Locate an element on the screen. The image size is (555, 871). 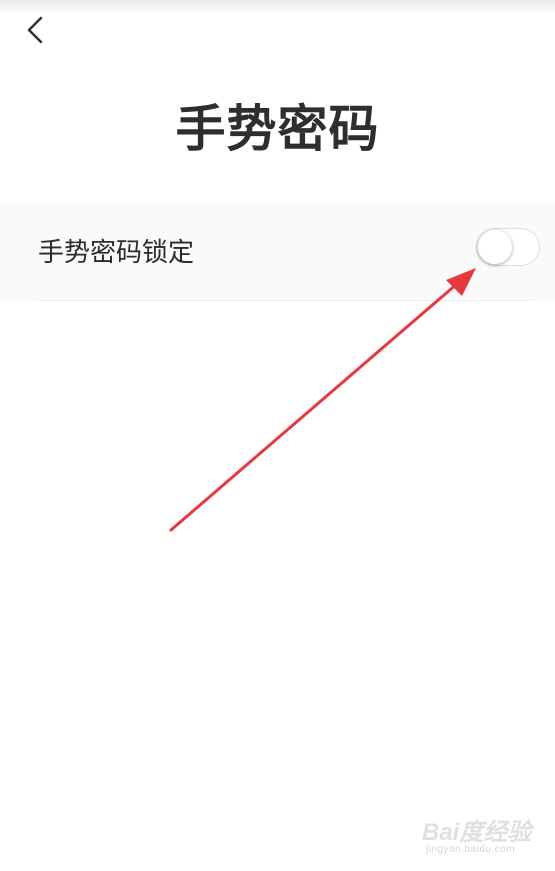
setting-row-gesture-lock: 手势密码锁定 is located at coordinates (277, 252).